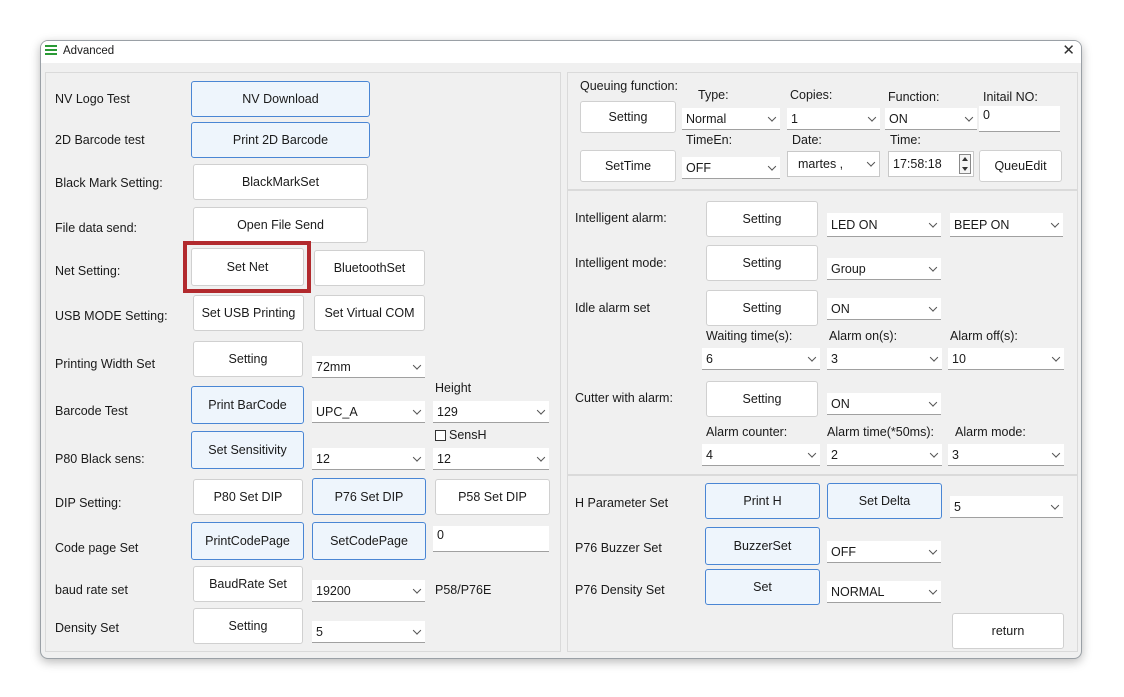 The height and width of the screenshot is (697, 1124). What do you see at coordinates (863, 336) in the screenshot?
I see `alarm-on-label: Alarm on(s):` at bounding box center [863, 336].